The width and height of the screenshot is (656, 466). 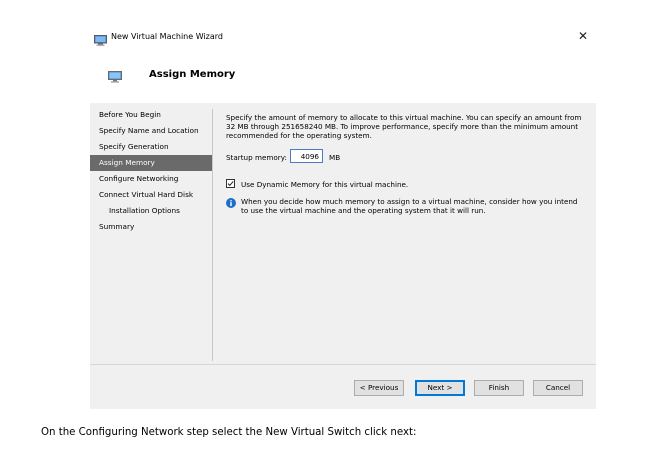 What do you see at coordinates (335, 157) in the screenshot?
I see `startup-memory-unit: MB` at bounding box center [335, 157].